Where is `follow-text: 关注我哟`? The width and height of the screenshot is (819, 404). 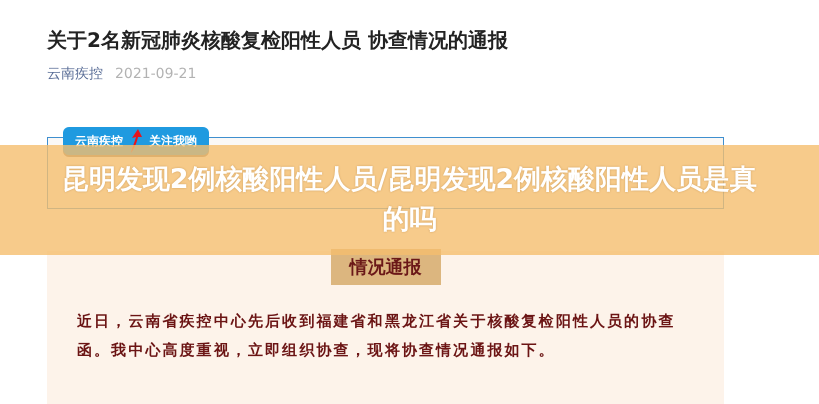
follow-text: 关注我哟 is located at coordinates (173, 141).